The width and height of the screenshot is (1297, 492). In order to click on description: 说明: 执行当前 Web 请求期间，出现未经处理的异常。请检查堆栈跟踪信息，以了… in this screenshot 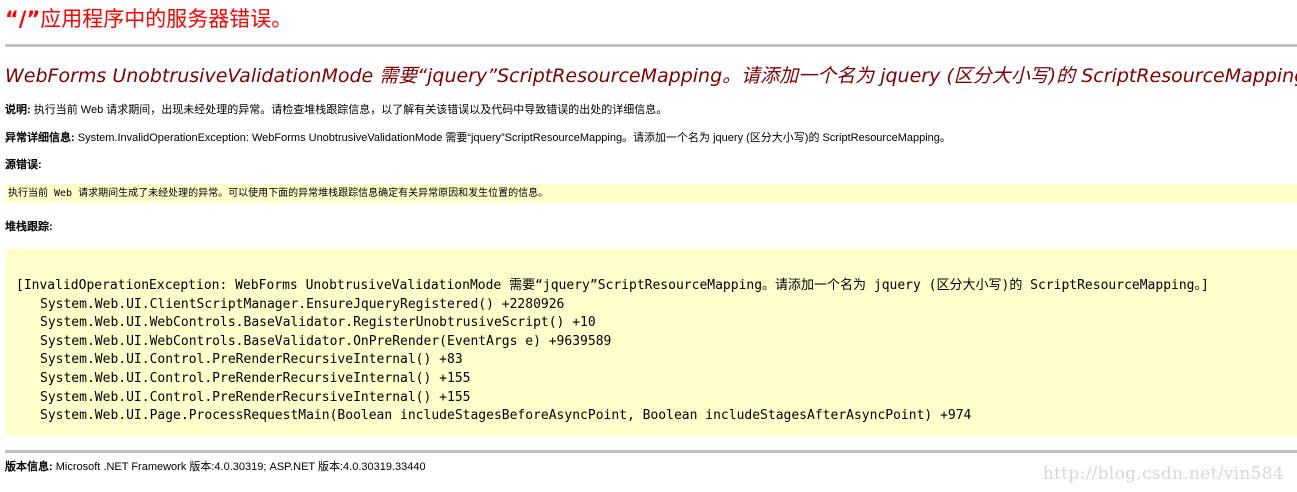, I will do `click(648, 110)`.